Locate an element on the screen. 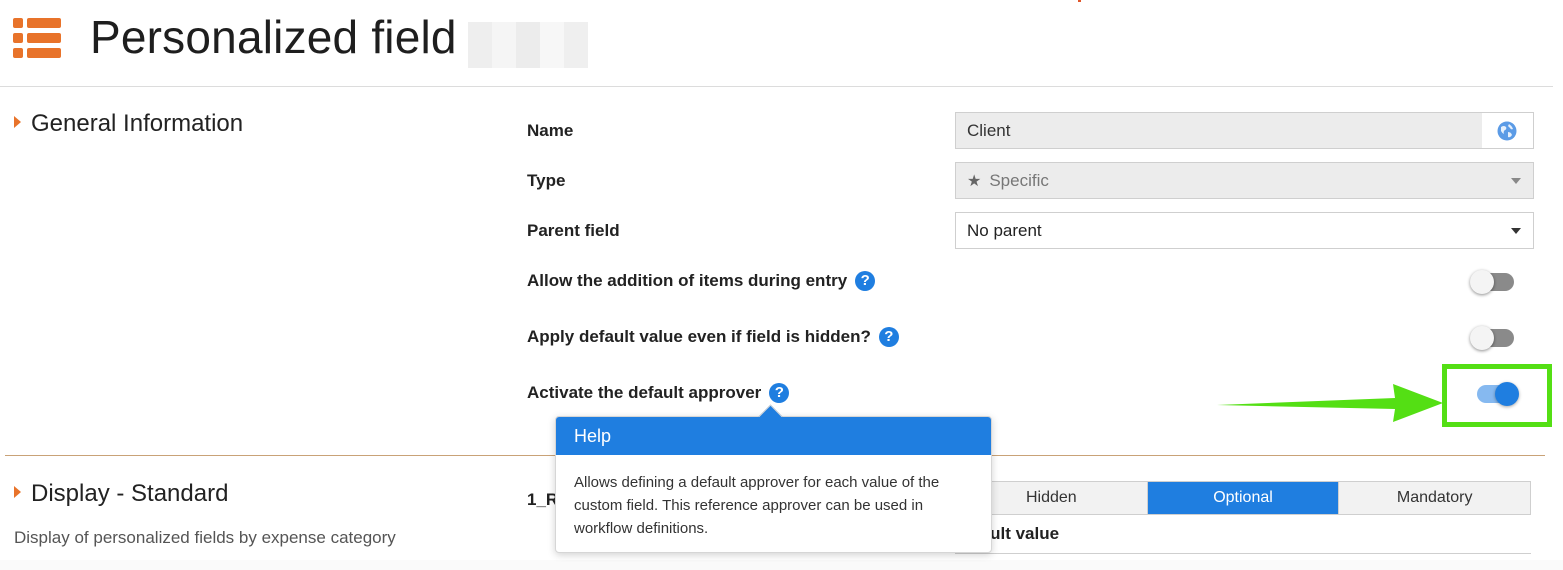  apply-default-toggle is located at coordinates (1494, 338).